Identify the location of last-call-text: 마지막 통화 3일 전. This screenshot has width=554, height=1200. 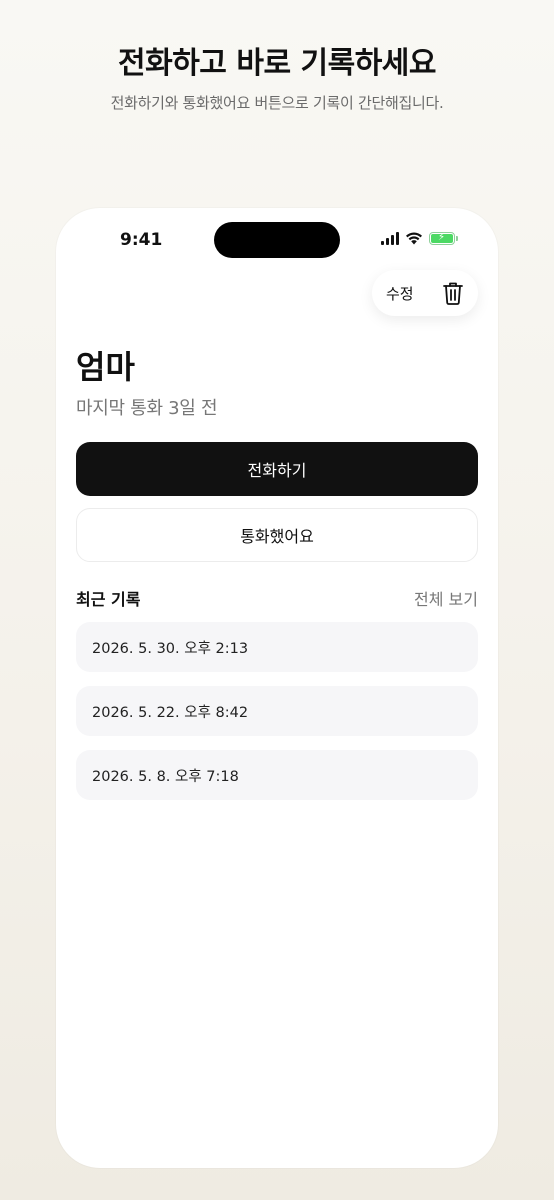
(147, 408).